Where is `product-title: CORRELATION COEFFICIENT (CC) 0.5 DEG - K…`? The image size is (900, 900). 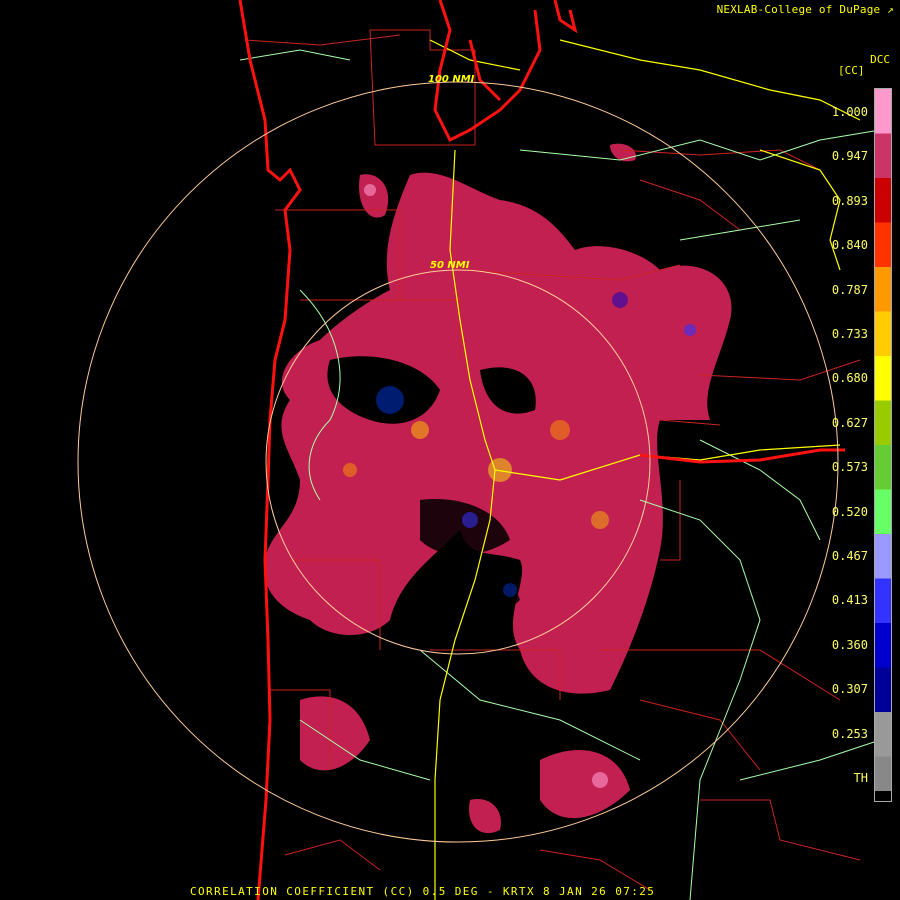
product-title: CORRELATION COEFFICIENT (CC) 0.5 DEG - K… is located at coordinates (423, 891).